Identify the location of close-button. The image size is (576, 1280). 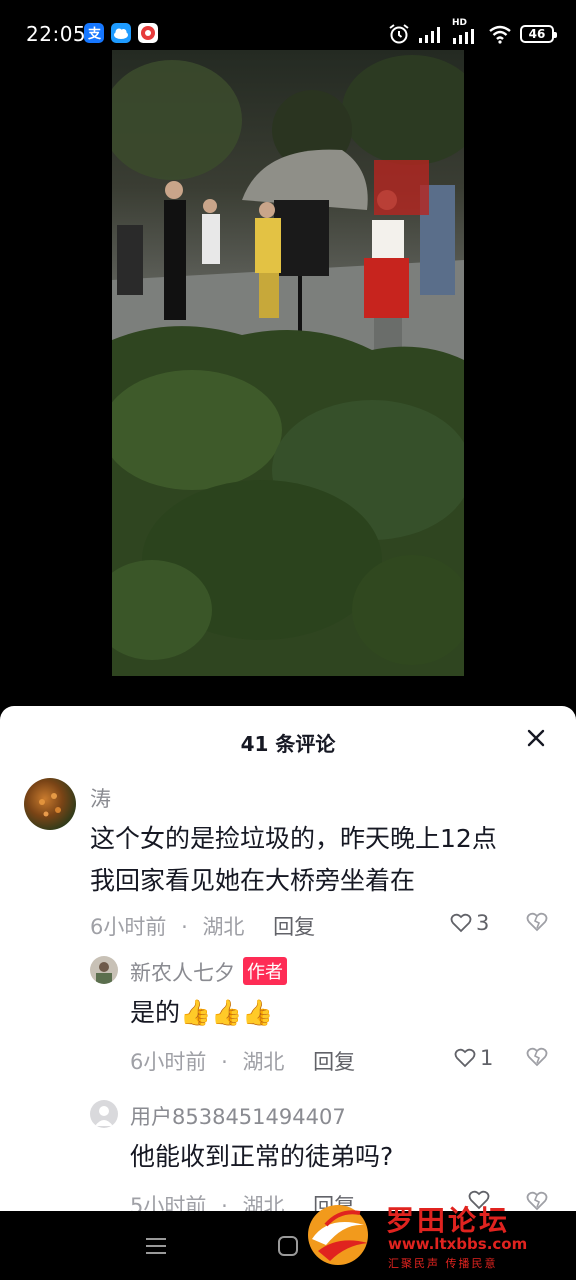
(536, 738).